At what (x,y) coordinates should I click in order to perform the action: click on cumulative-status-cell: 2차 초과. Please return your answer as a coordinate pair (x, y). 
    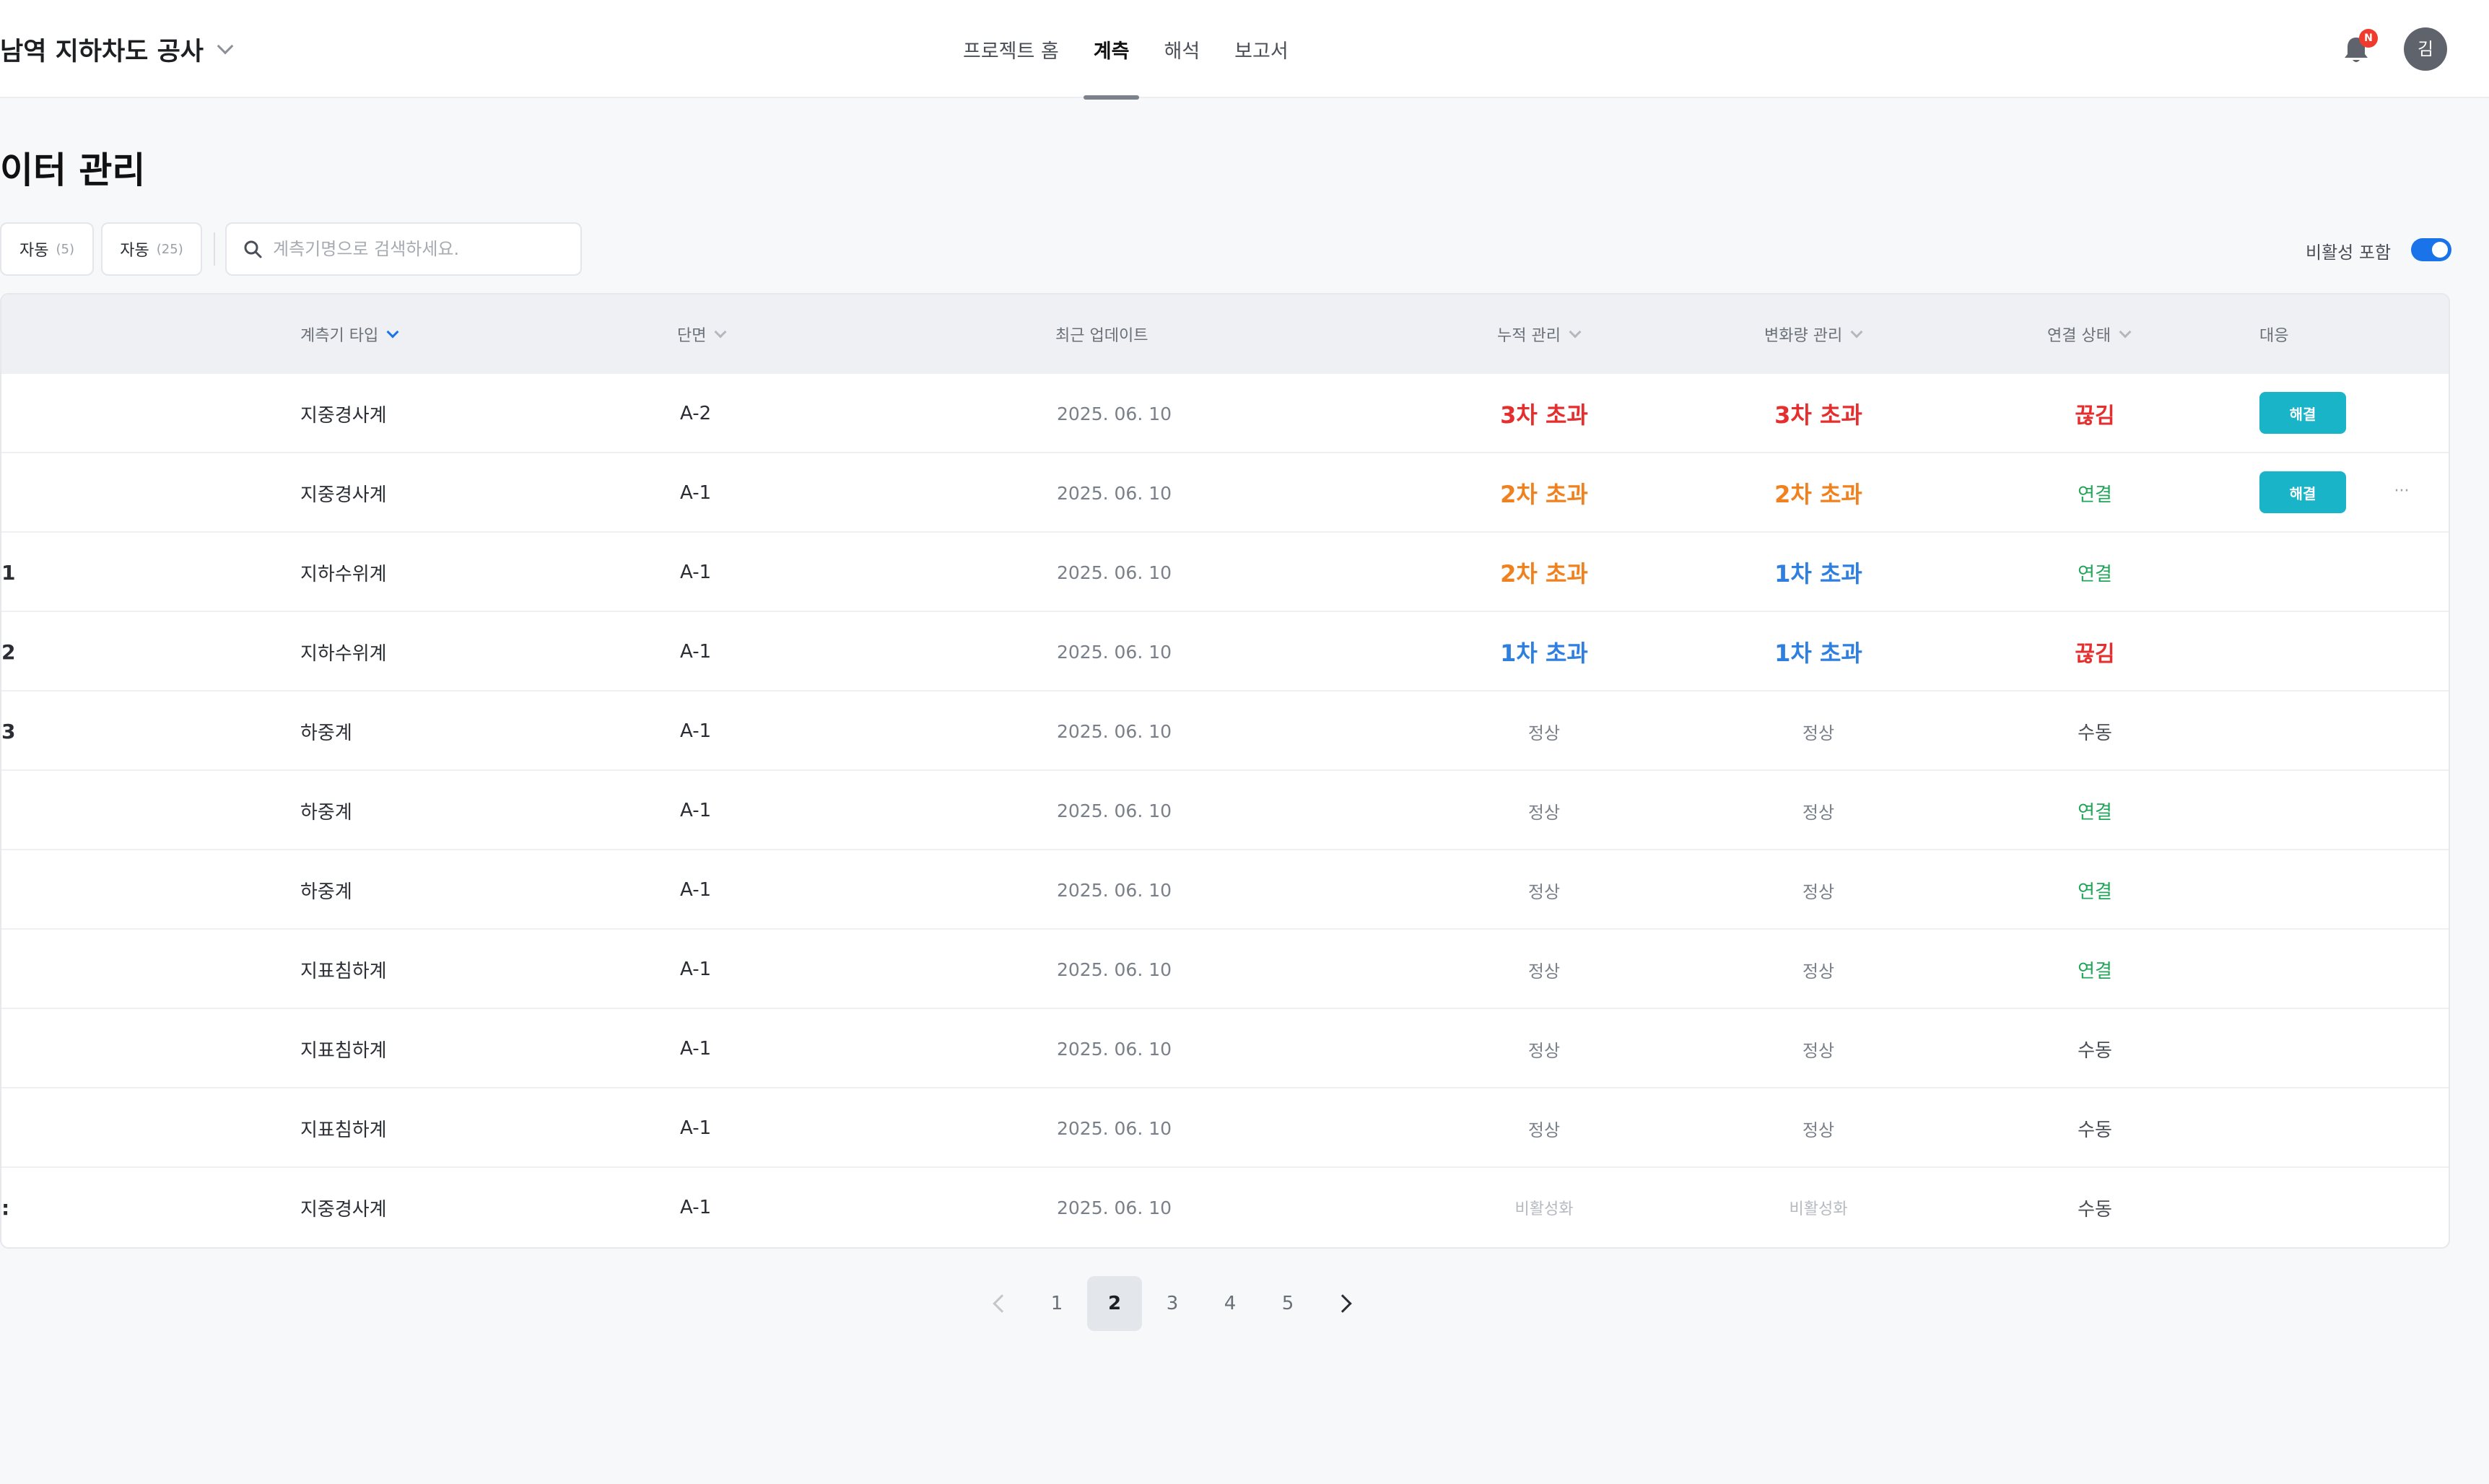
    Looking at the image, I should click on (1544, 494).